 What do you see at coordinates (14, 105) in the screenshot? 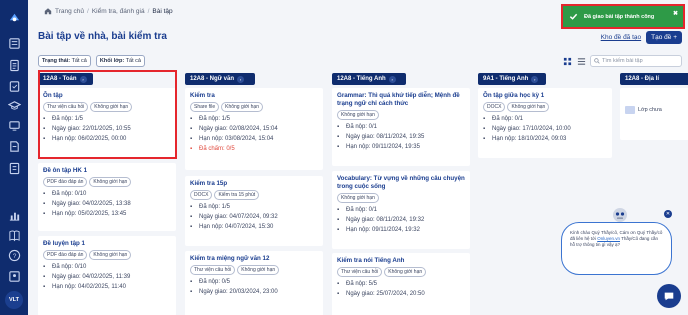
I see `cap-icon` at bounding box center [14, 105].